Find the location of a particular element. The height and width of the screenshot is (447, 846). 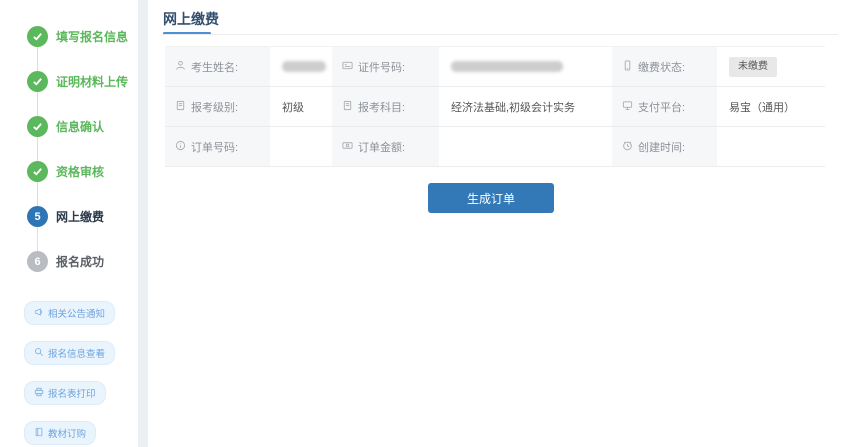

payment-platform-label: 支付平台: is located at coordinates (664, 107).